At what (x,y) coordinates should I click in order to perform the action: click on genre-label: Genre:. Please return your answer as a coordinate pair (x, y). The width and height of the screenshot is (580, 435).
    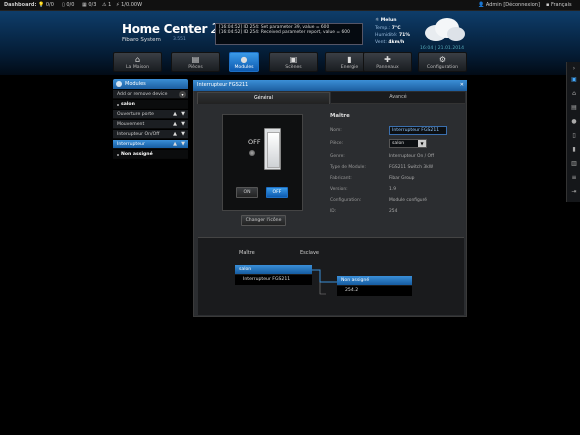
    Looking at the image, I should click on (337, 156).